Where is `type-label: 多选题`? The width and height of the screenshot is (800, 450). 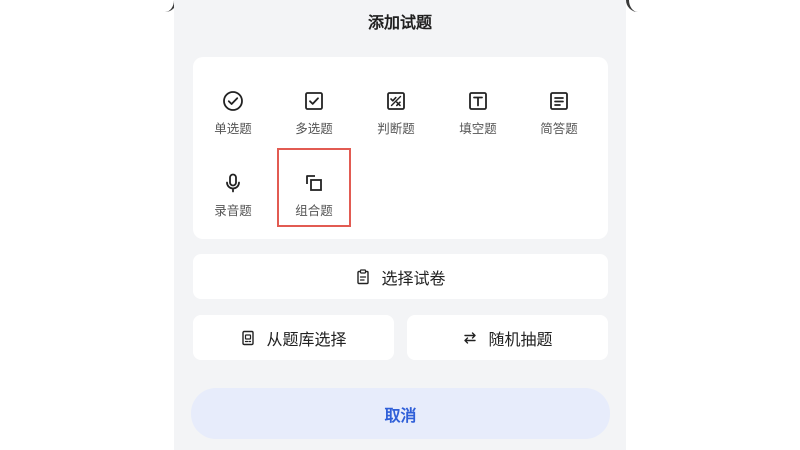
type-label: 多选题 is located at coordinates (314, 128).